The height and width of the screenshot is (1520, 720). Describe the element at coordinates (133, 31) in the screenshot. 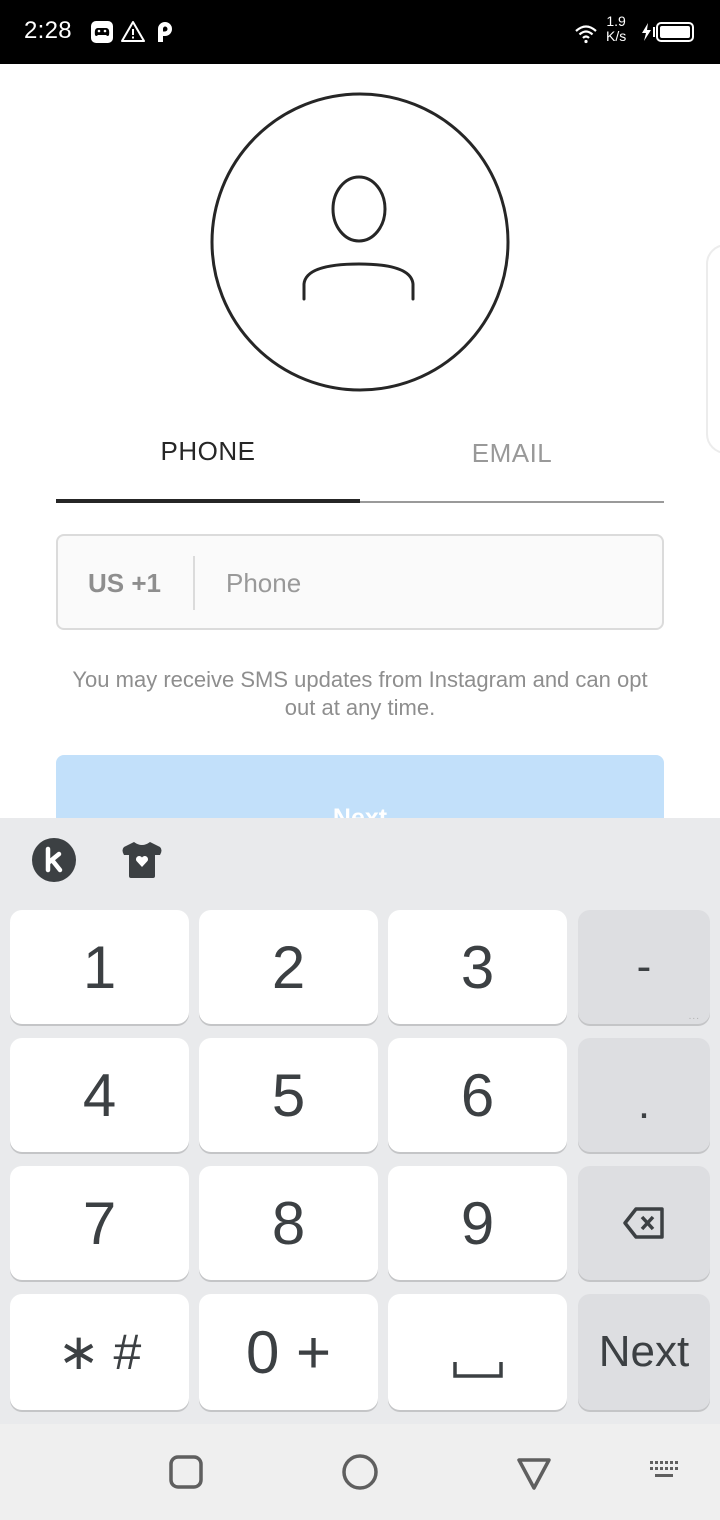

I see `warning-icon` at that location.